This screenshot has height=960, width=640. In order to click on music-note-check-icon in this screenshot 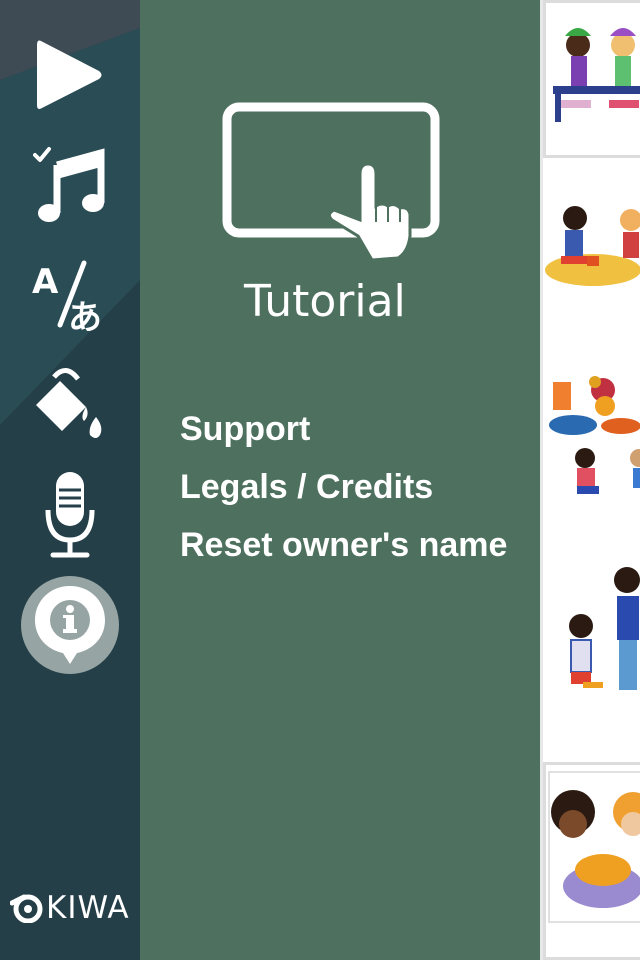, I will do `click(69, 184)`.